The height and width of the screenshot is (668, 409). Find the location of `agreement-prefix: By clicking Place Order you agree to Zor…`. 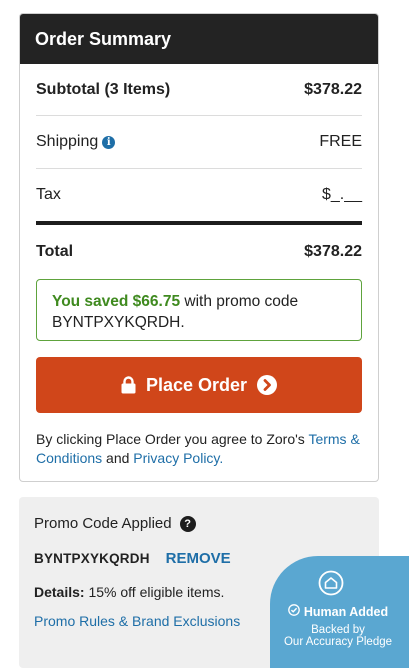

agreement-prefix: By clicking Place Order you agree to Zor… is located at coordinates (172, 439).